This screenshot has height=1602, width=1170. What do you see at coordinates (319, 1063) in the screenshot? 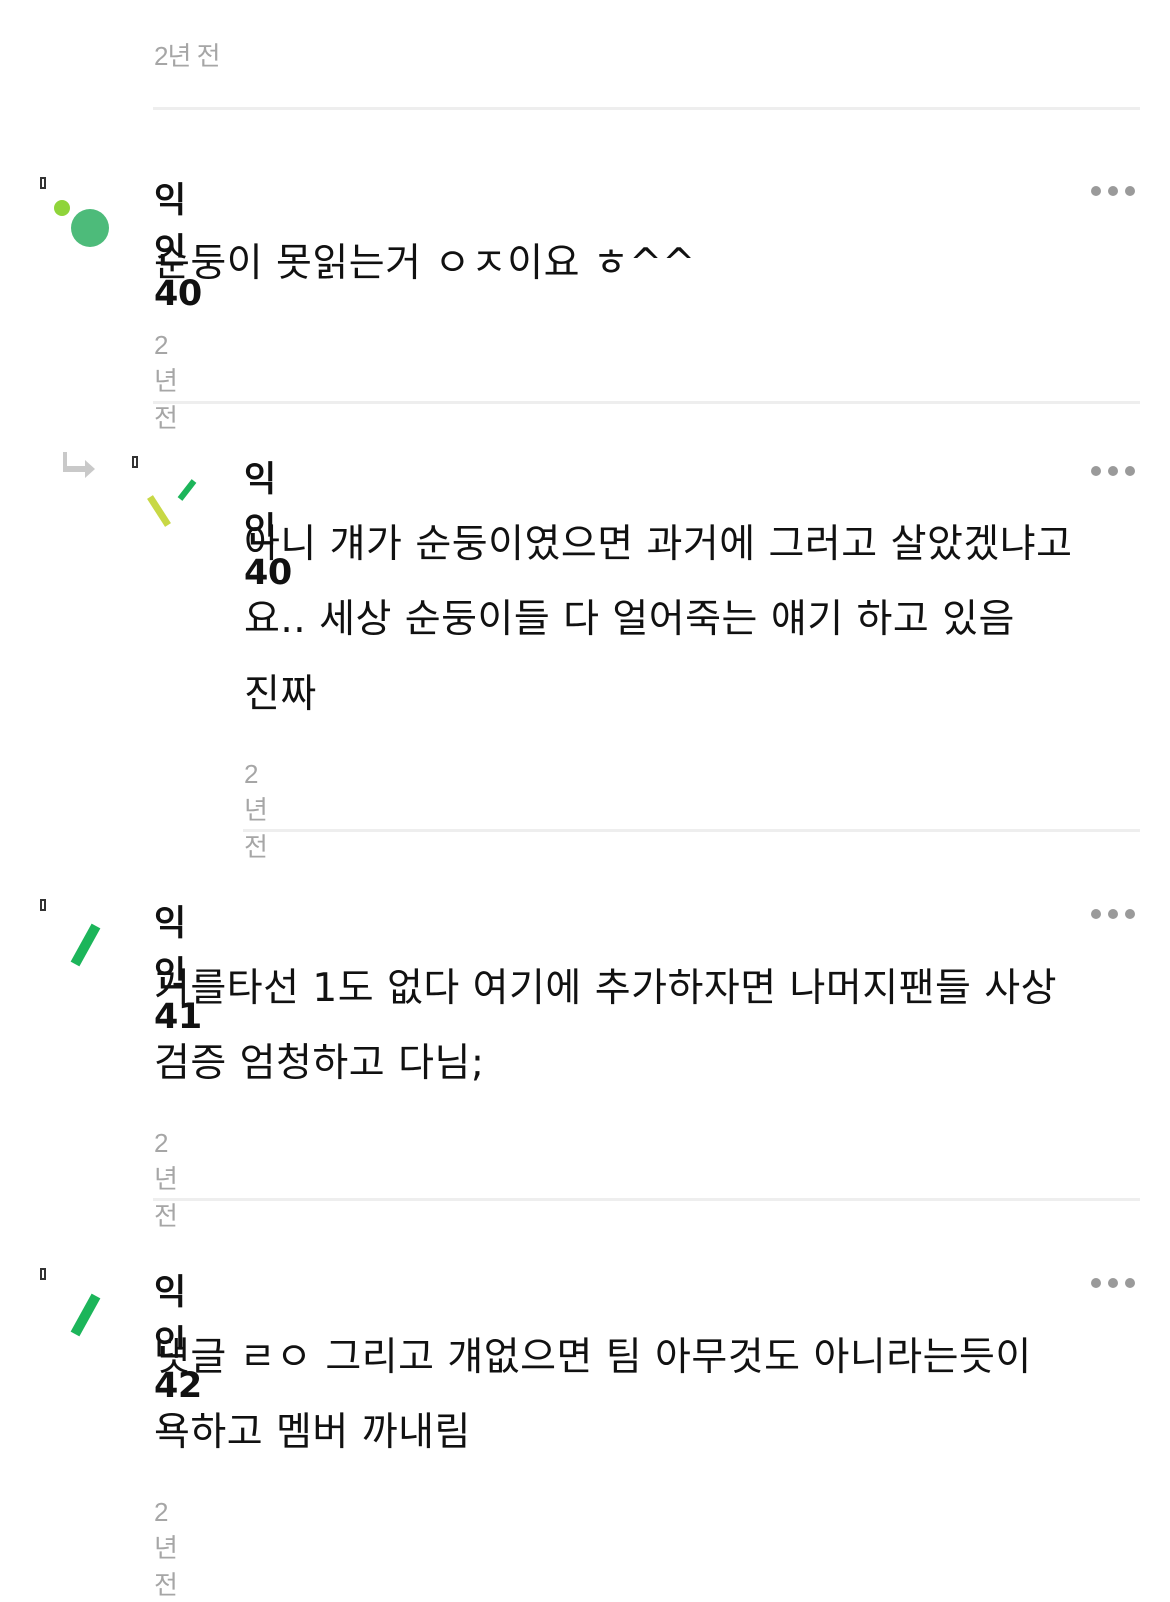
I see `comment-text-line: 검증 엄청하고 다님;` at bounding box center [319, 1063].